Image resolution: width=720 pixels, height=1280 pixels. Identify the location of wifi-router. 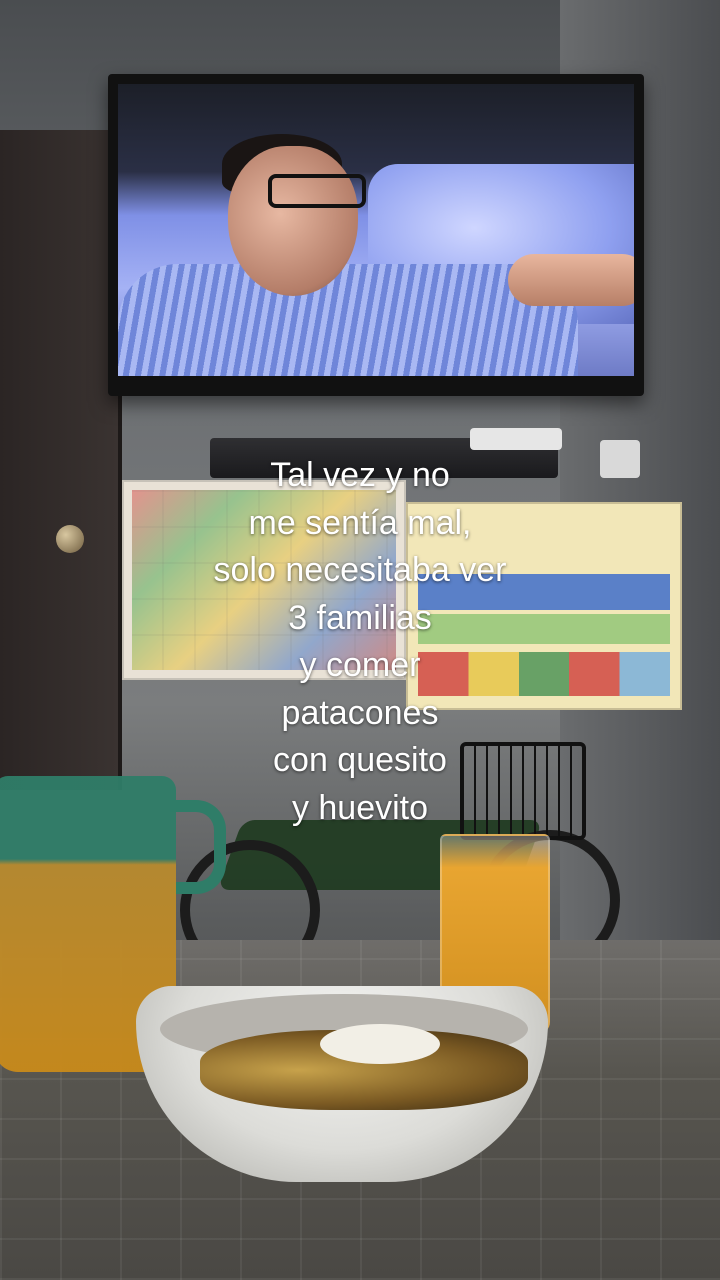
(516, 439).